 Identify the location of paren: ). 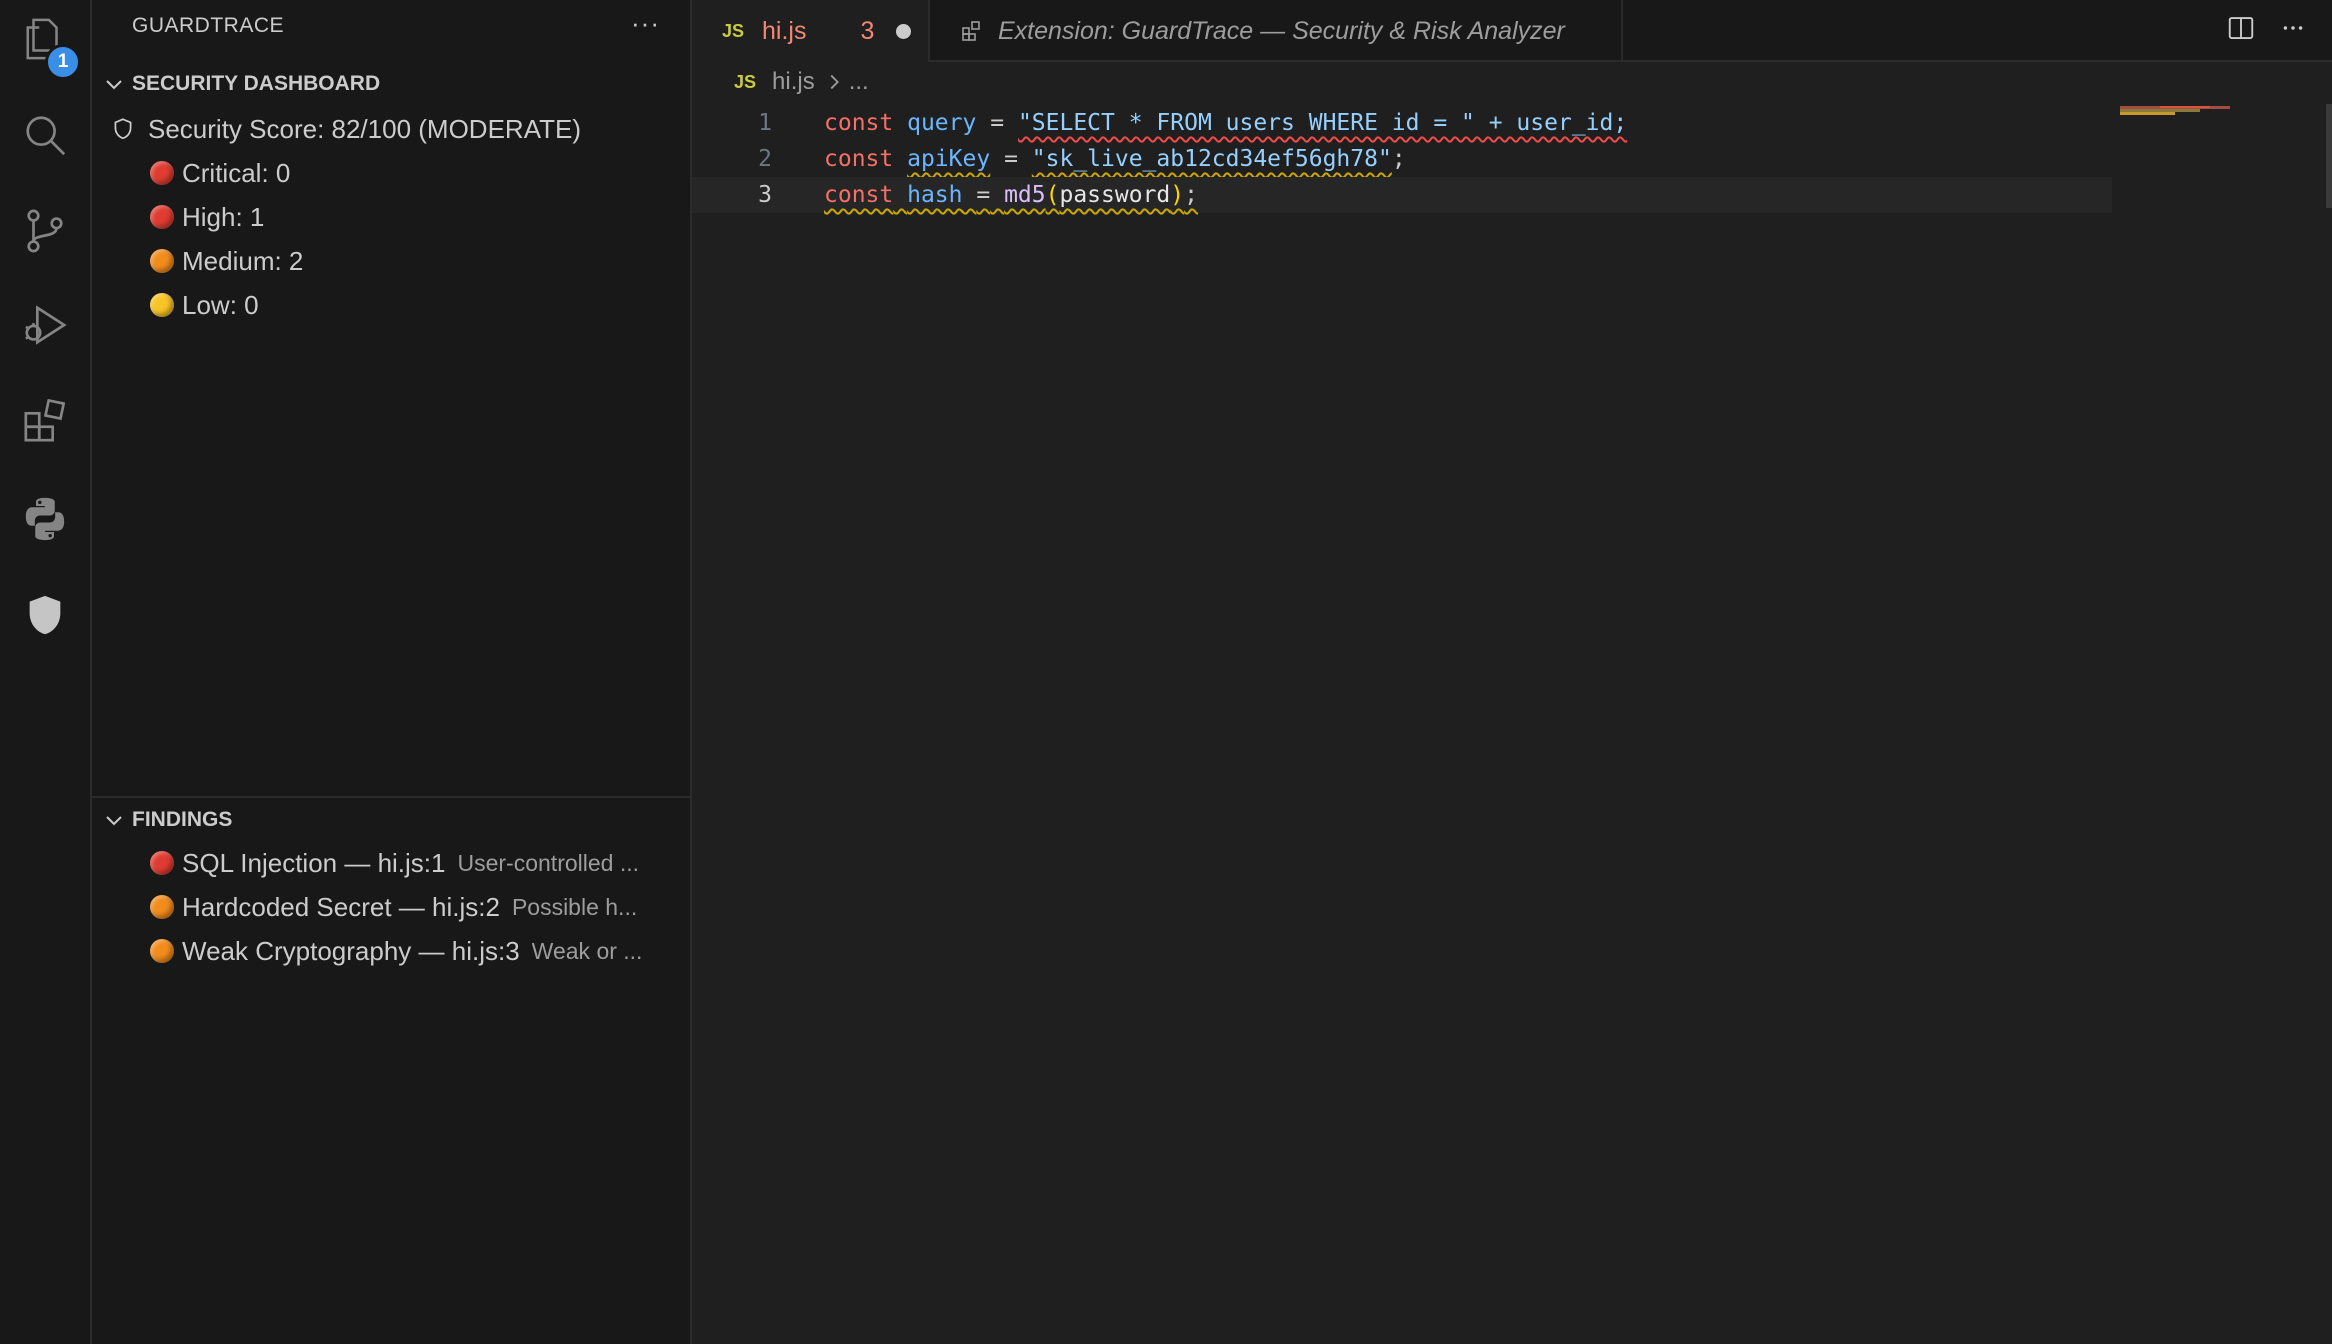
(1177, 195).